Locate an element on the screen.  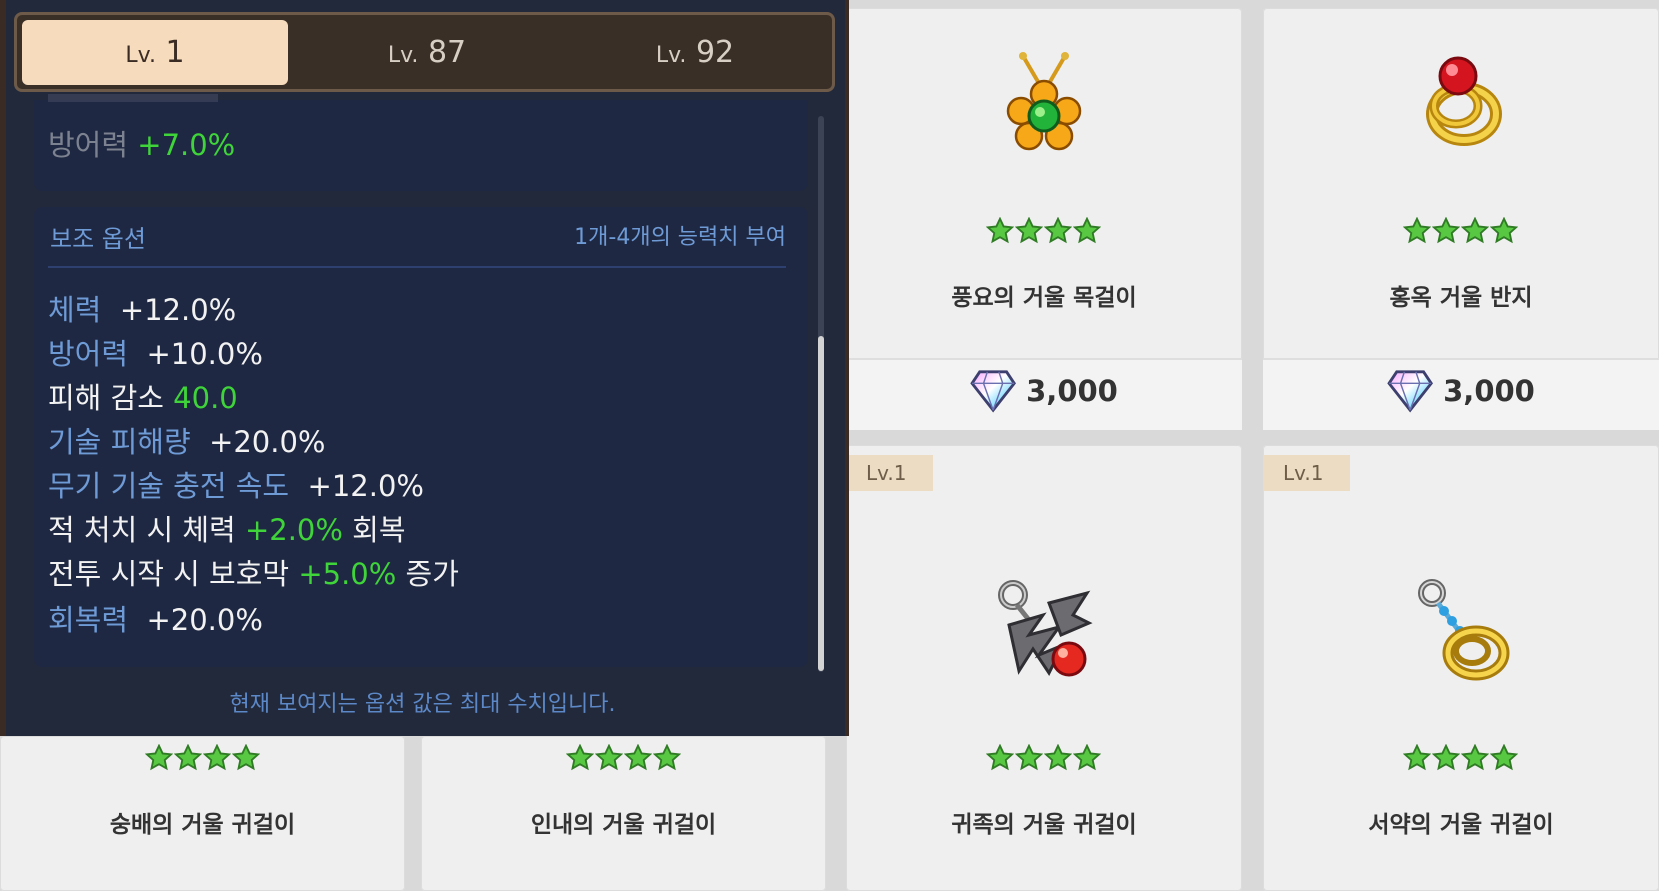
scrollbar-thumb is located at coordinates (821, 503).